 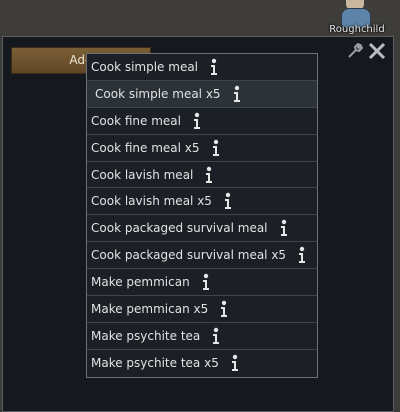 I want to click on menu-item: Cook fine meal, so click(x=202, y=121).